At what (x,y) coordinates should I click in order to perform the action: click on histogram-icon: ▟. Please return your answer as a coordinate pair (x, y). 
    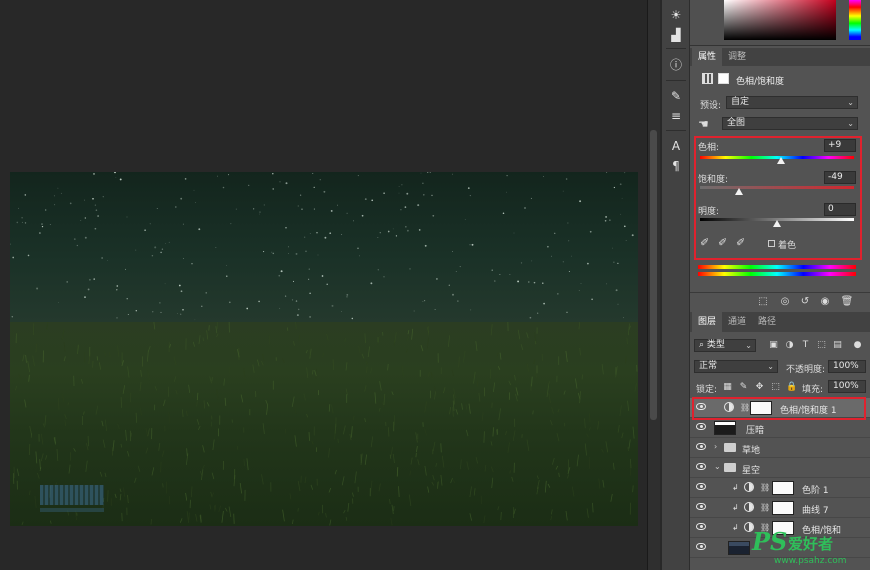
    Looking at the image, I should click on (676, 35).